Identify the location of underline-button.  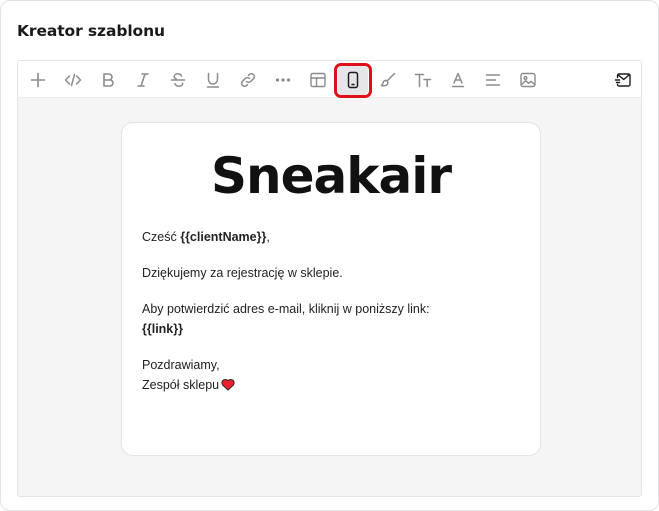
(213, 80).